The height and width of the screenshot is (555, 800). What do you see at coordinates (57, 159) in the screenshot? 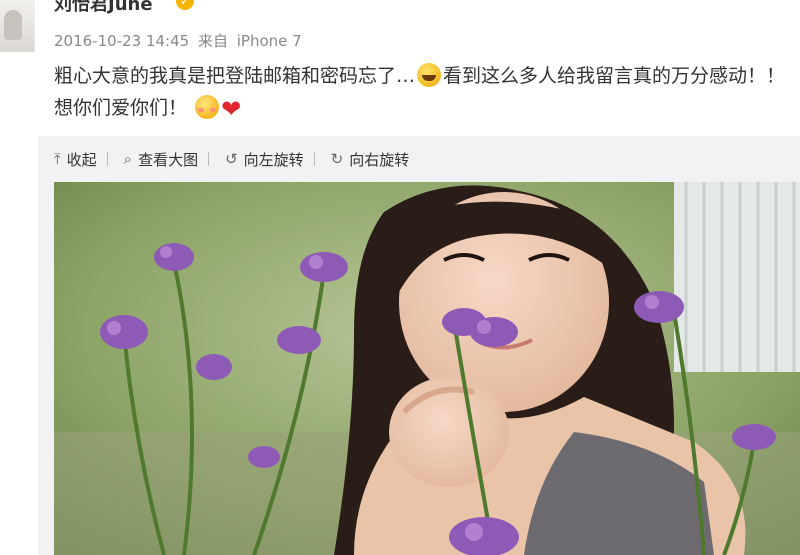
I see `collapse-up-arrow-icon: ⤒` at bounding box center [57, 159].